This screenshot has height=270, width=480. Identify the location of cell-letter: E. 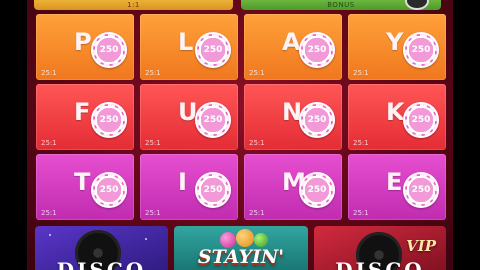
(394, 182).